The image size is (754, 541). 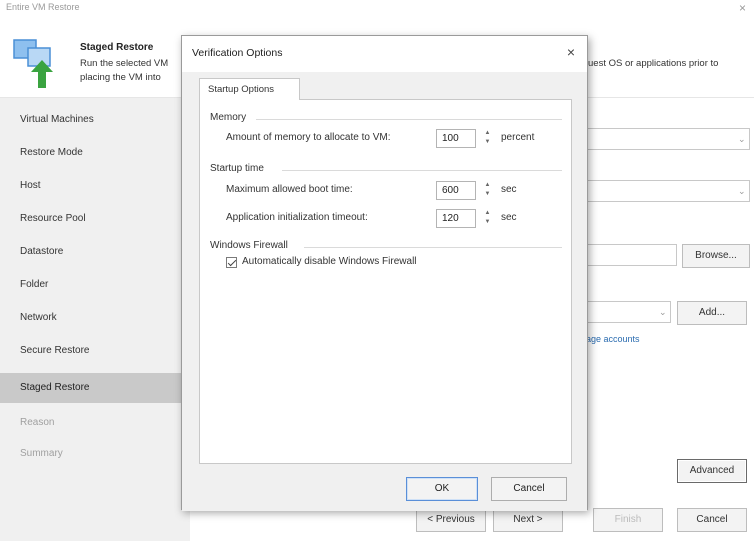 I want to click on boot-time-stepper: ▲ ▼, so click(x=487, y=190).